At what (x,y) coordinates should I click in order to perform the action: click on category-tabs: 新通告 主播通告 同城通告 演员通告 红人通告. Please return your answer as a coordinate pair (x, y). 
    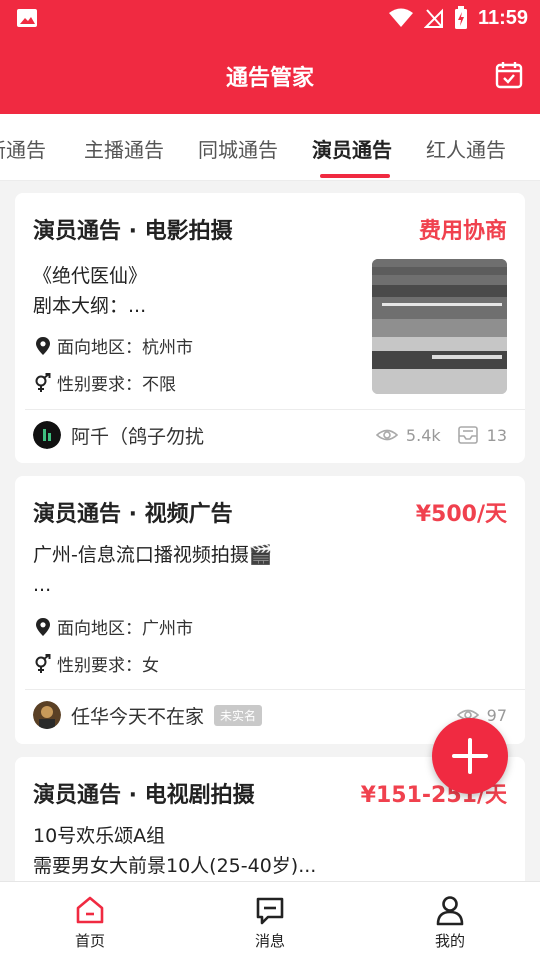
    Looking at the image, I should click on (270, 147).